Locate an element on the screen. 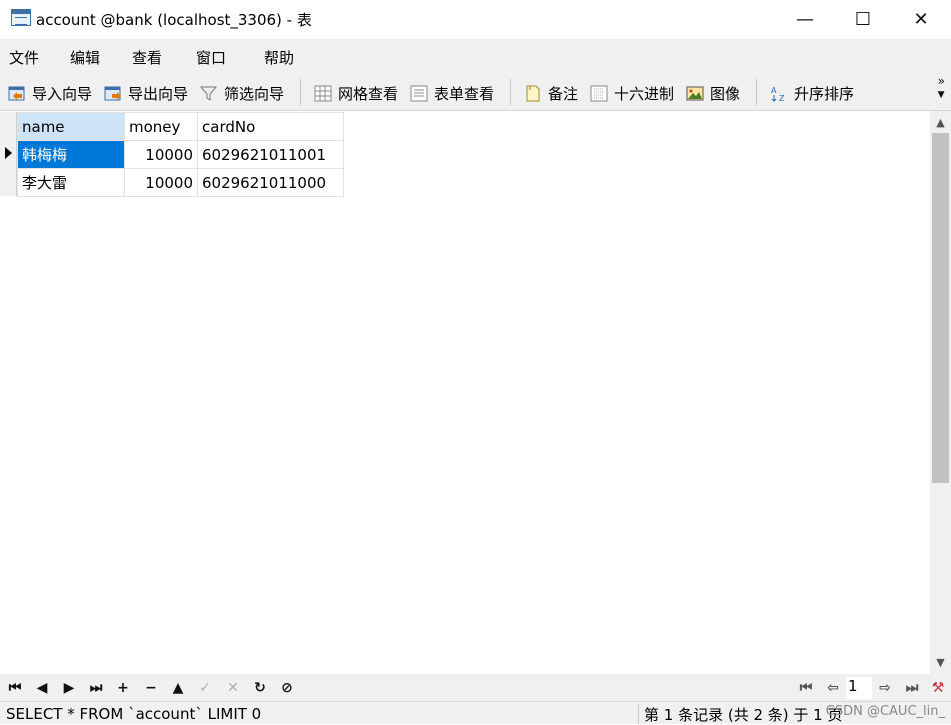  menu-view: 查看 is located at coordinates (147, 57).